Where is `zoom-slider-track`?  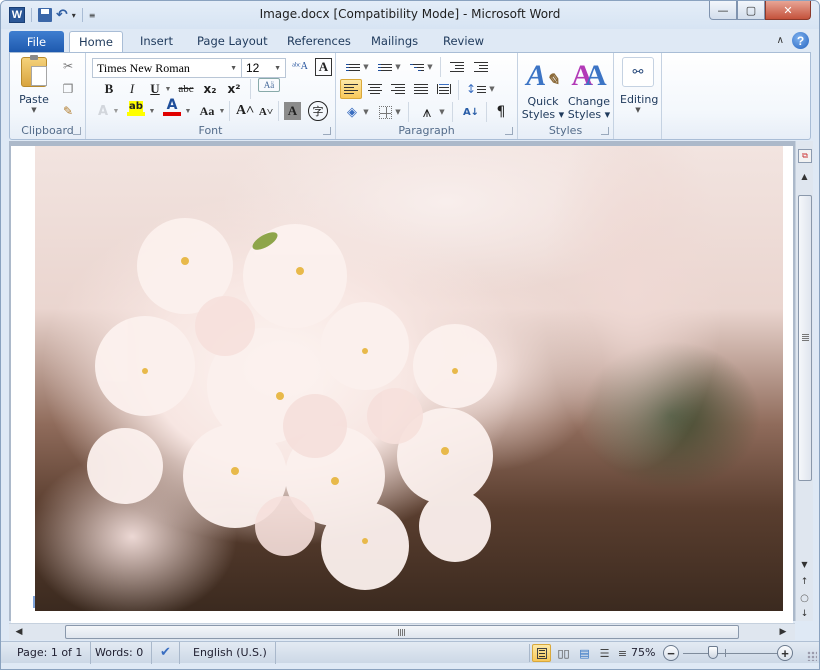 zoom-slider-track is located at coordinates (730, 653).